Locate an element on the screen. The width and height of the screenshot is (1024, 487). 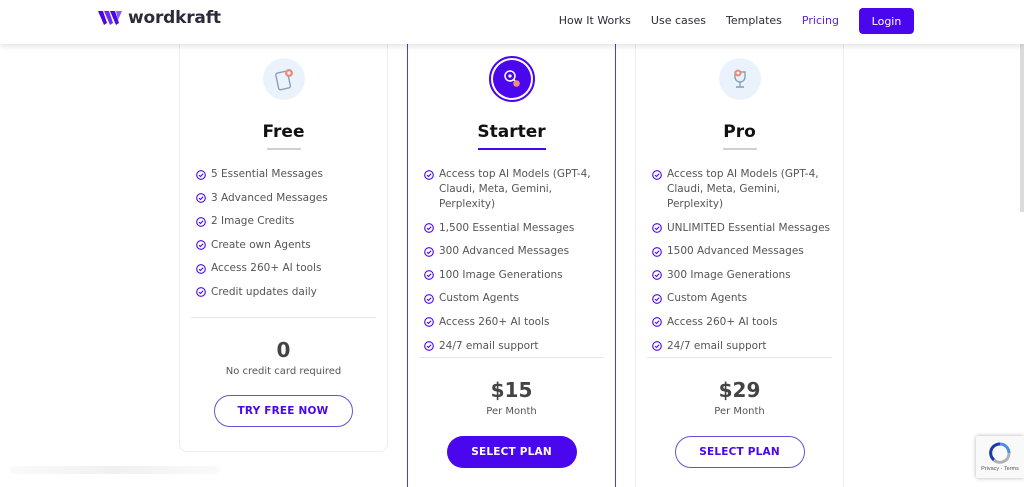
feature-item: 100 Image Generations is located at coordinates (515, 275).